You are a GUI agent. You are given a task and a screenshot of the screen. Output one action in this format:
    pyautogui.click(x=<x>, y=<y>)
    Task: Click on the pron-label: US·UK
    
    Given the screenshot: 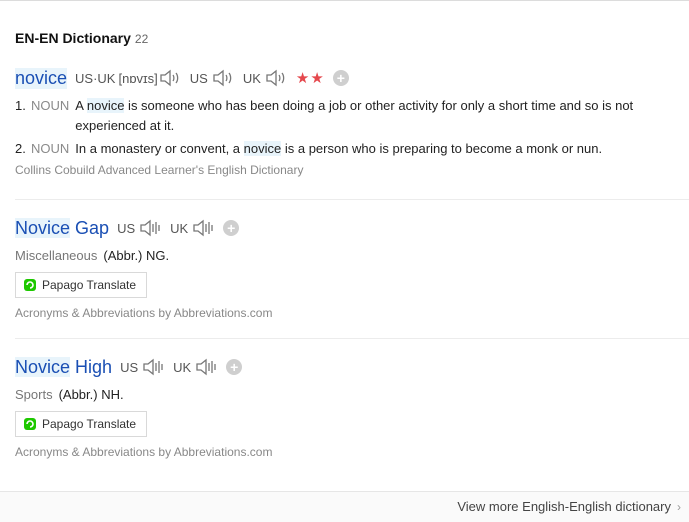 What is the action you would take?
    pyautogui.click(x=95, y=78)
    